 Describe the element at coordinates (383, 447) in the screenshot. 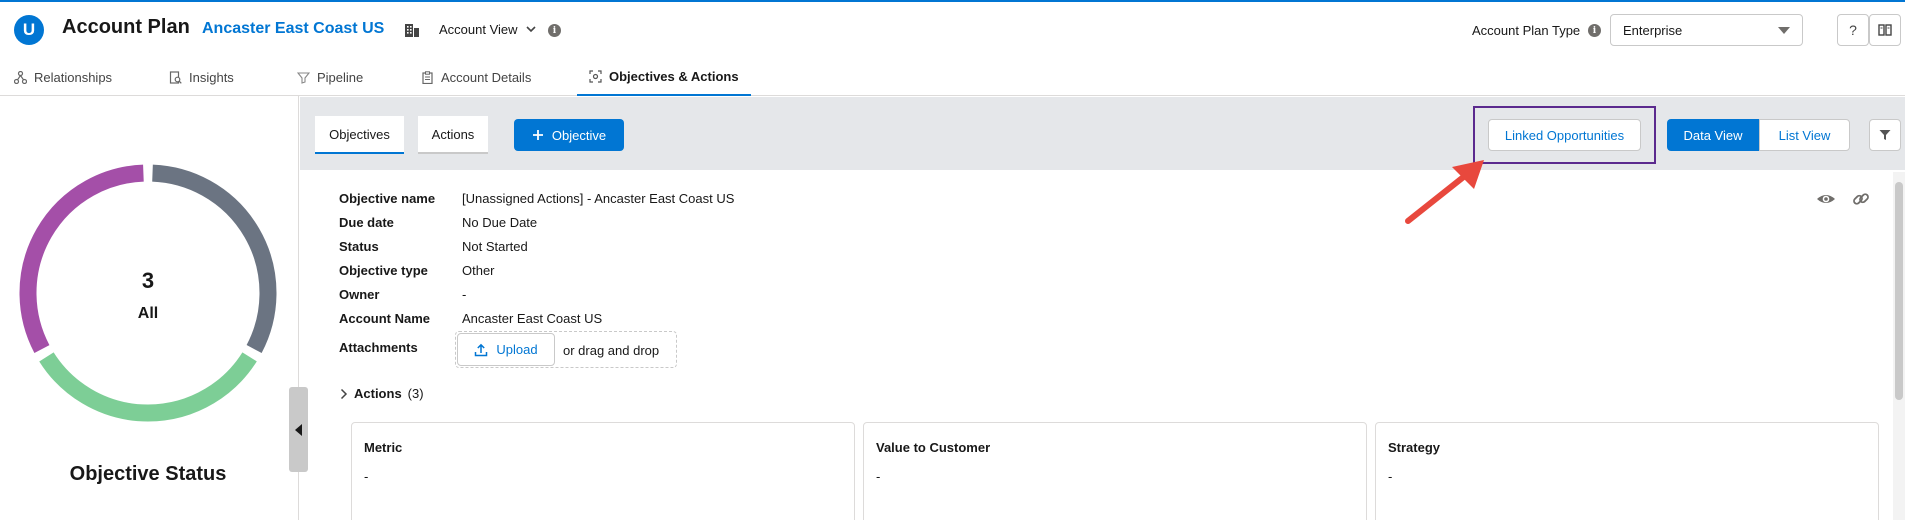

I see `card-title: Metric` at that location.